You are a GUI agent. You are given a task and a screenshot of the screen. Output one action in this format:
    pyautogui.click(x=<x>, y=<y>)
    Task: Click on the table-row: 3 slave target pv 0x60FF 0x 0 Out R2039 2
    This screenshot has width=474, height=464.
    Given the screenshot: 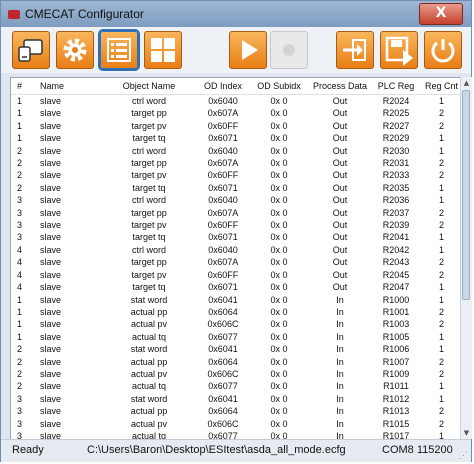 What is the action you would take?
    pyautogui.click(x=236, y=225)
    